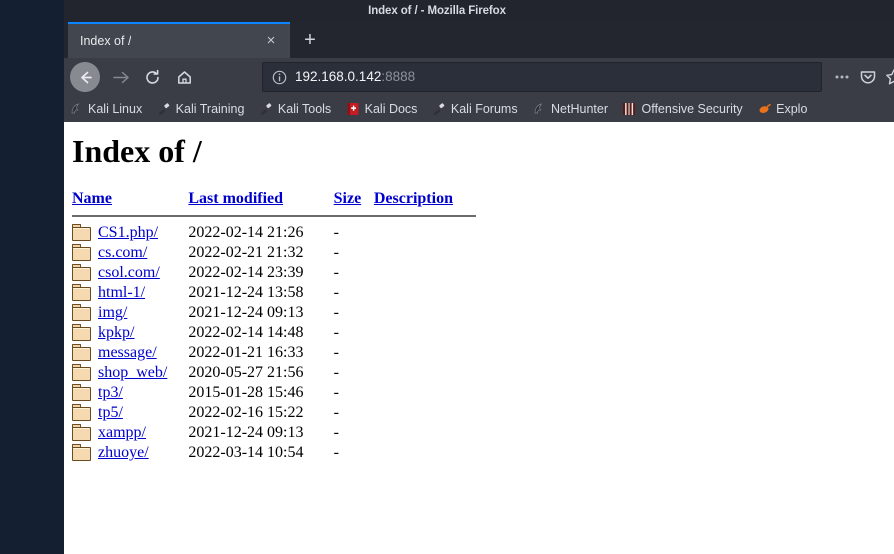 The image size is (894, 554). What do you see at coordinates (246, 252) in the screenshot?
I see `cell-last-modified: 2022-02-21 21:32` at bounding box center [246, 252].